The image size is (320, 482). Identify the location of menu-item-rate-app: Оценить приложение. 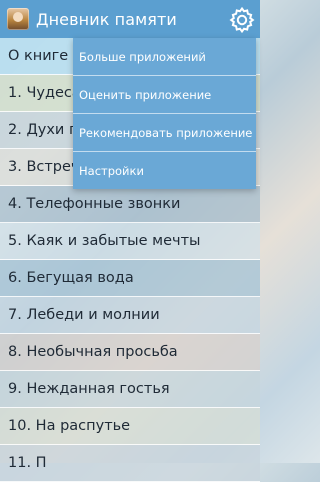
(164, 95).